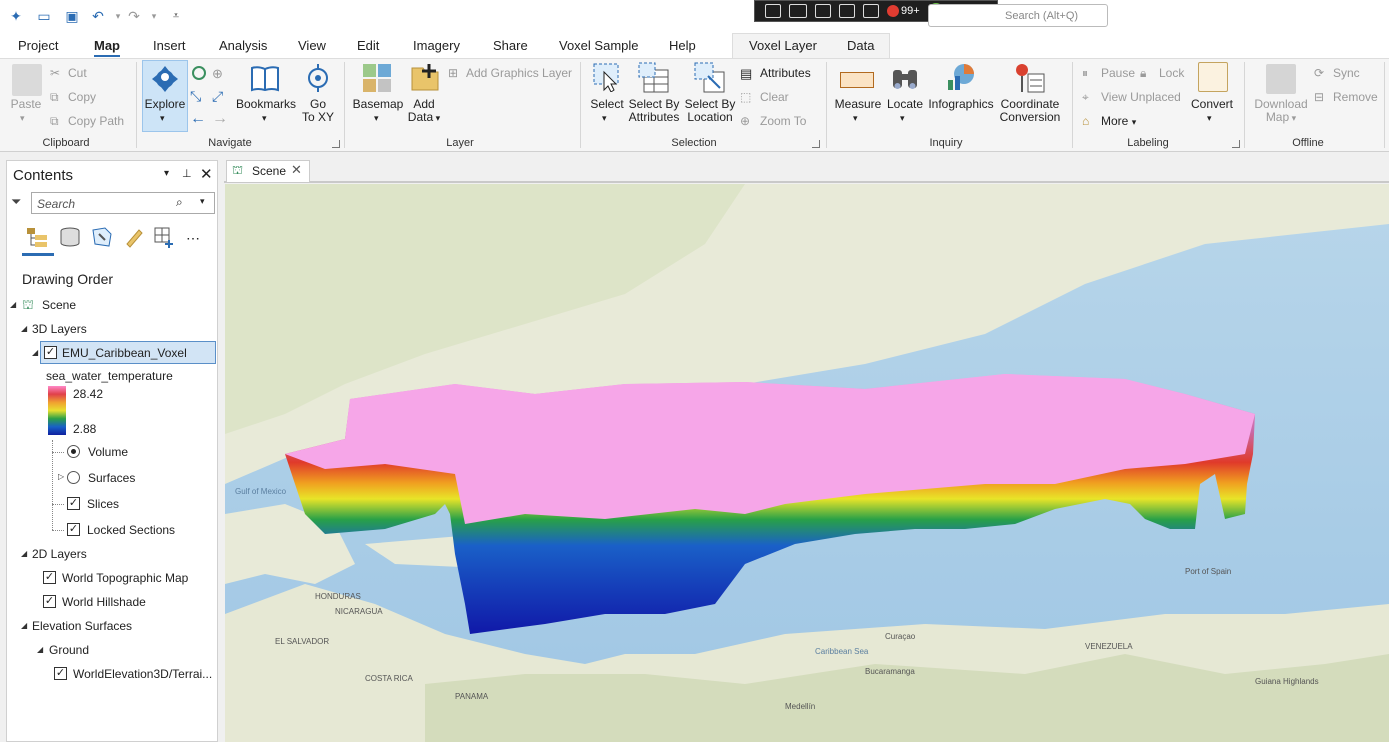  I want to click on select-by-location-button: Select By Location, so click(710, 111).